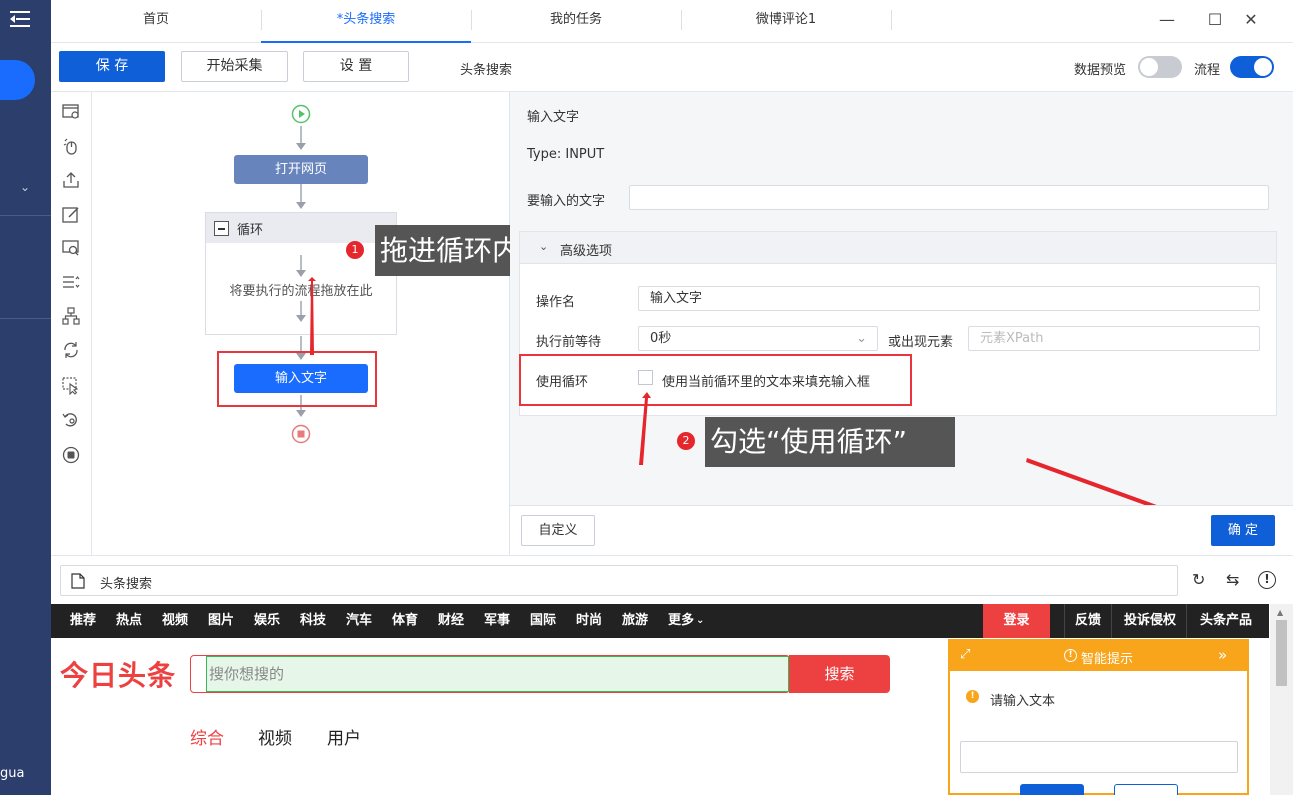 This screenshot has width=1293, height=795. Describe the element at coordinates (451, 621) in the screenshot. I see `nav-item: 财经` at that location.